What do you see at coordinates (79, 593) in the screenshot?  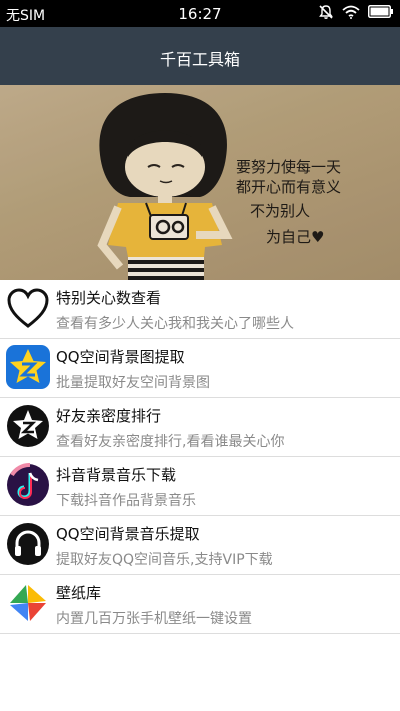 I see `tool-name: 壁纸库` at bounding box center [79, 593].